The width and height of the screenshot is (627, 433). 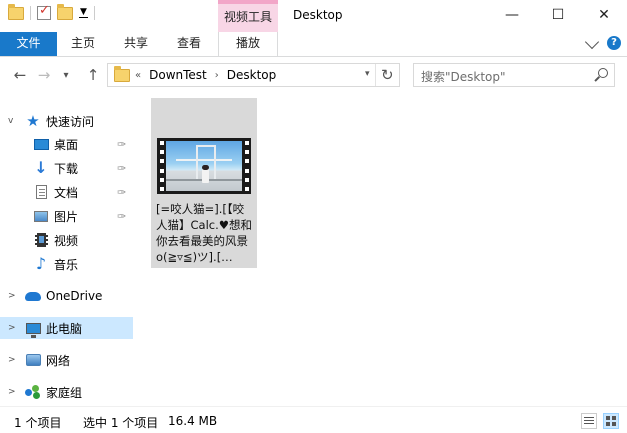 I want to click on homegroup-icon, so click(x=33, y=392).